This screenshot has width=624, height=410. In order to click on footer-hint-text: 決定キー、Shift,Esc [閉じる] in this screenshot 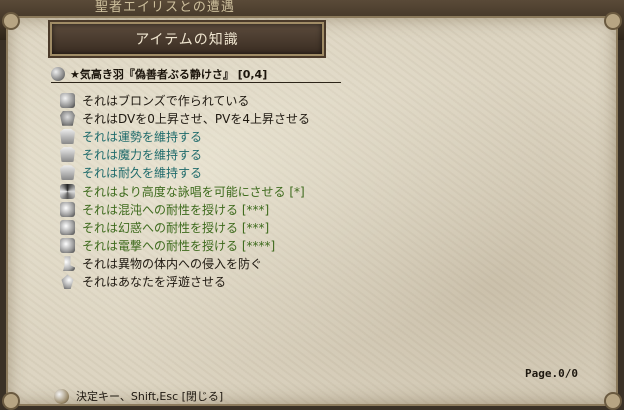, I will do `click(149, 396)`.